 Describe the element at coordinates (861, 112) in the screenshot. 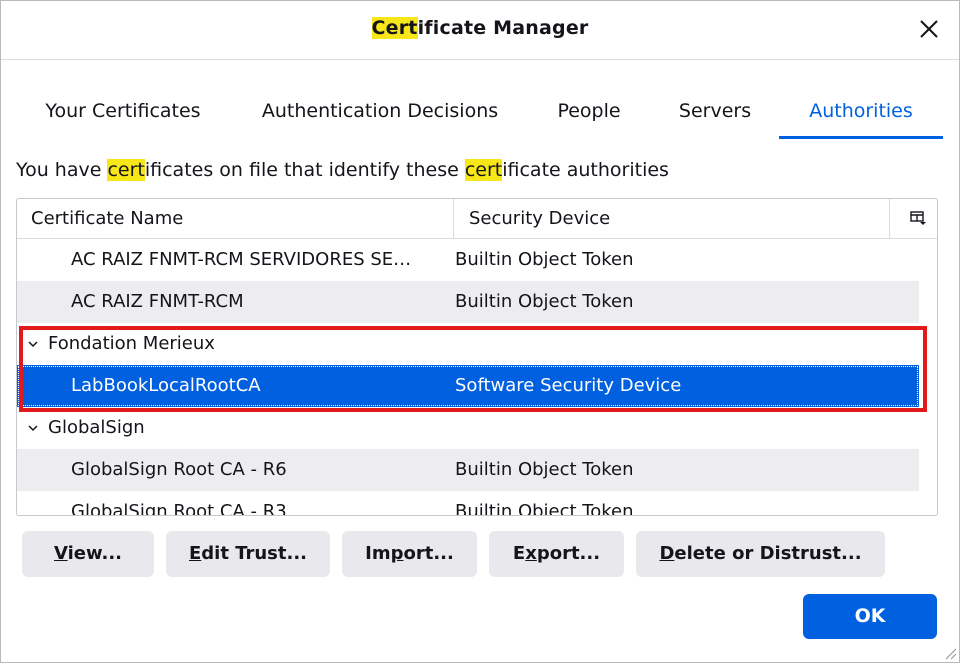

I see `tab-authorities: Authorities` at that location.